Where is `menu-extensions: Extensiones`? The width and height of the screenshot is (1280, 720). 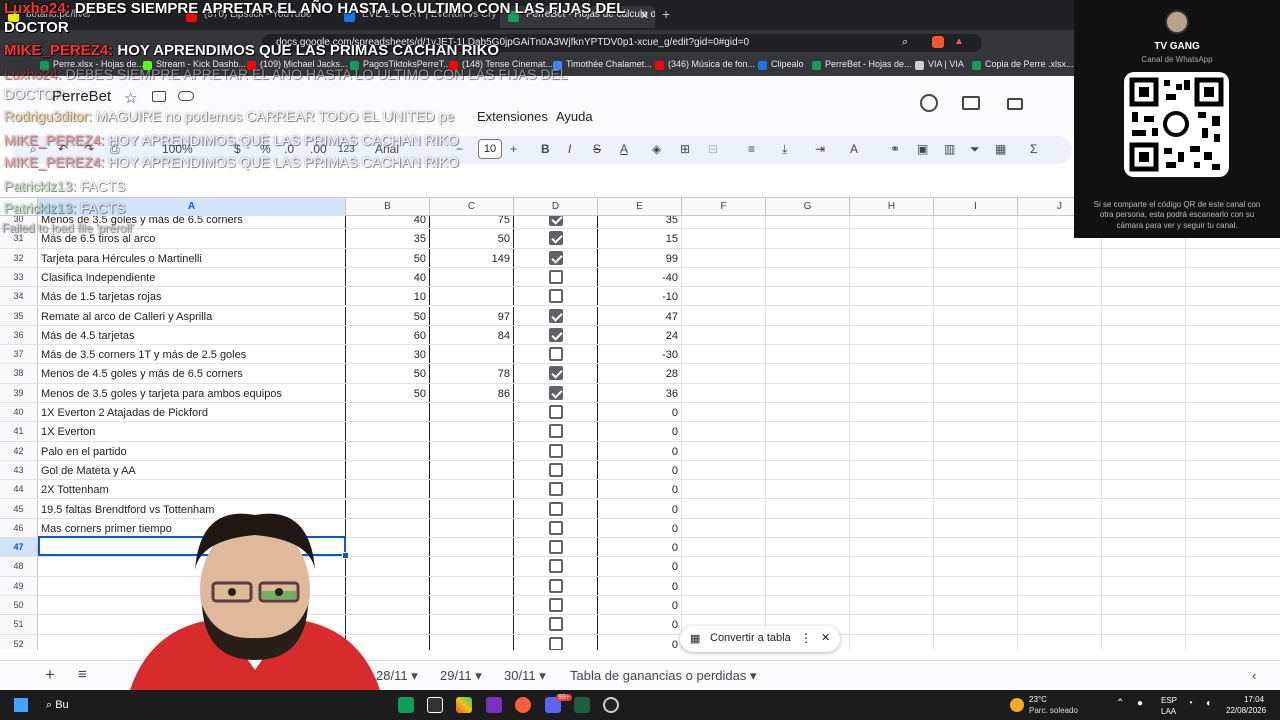
menu-extensions: Extensiones is located at coordinates (512, 116).